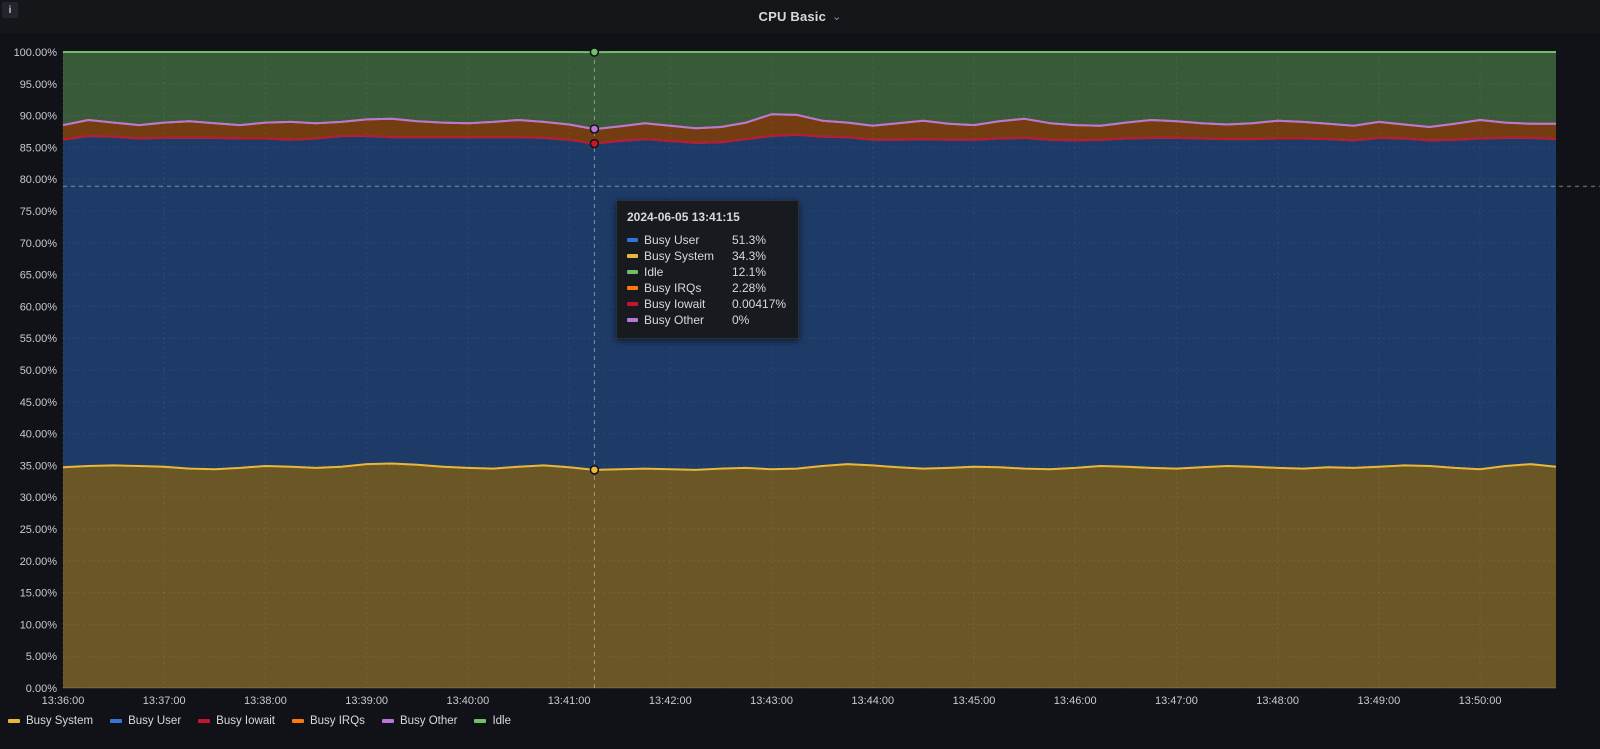 The height and width of the screenshot is (749, 1600). What do you see at coordinates (749, 288) in the screenshot?
I see `tooltip-series-value: 2.28%` at bounding box center [749, 288].